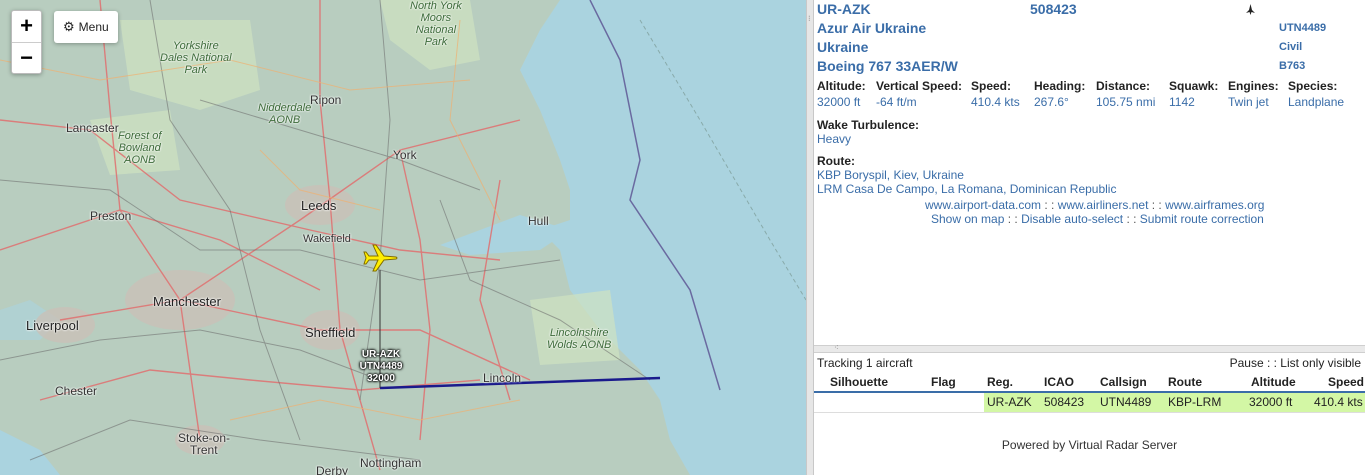  What do you see at coordinates (1303, 28) in the screenshot?
I see `detail-callsign: UTN4489` at bounding box center [1303, 28].